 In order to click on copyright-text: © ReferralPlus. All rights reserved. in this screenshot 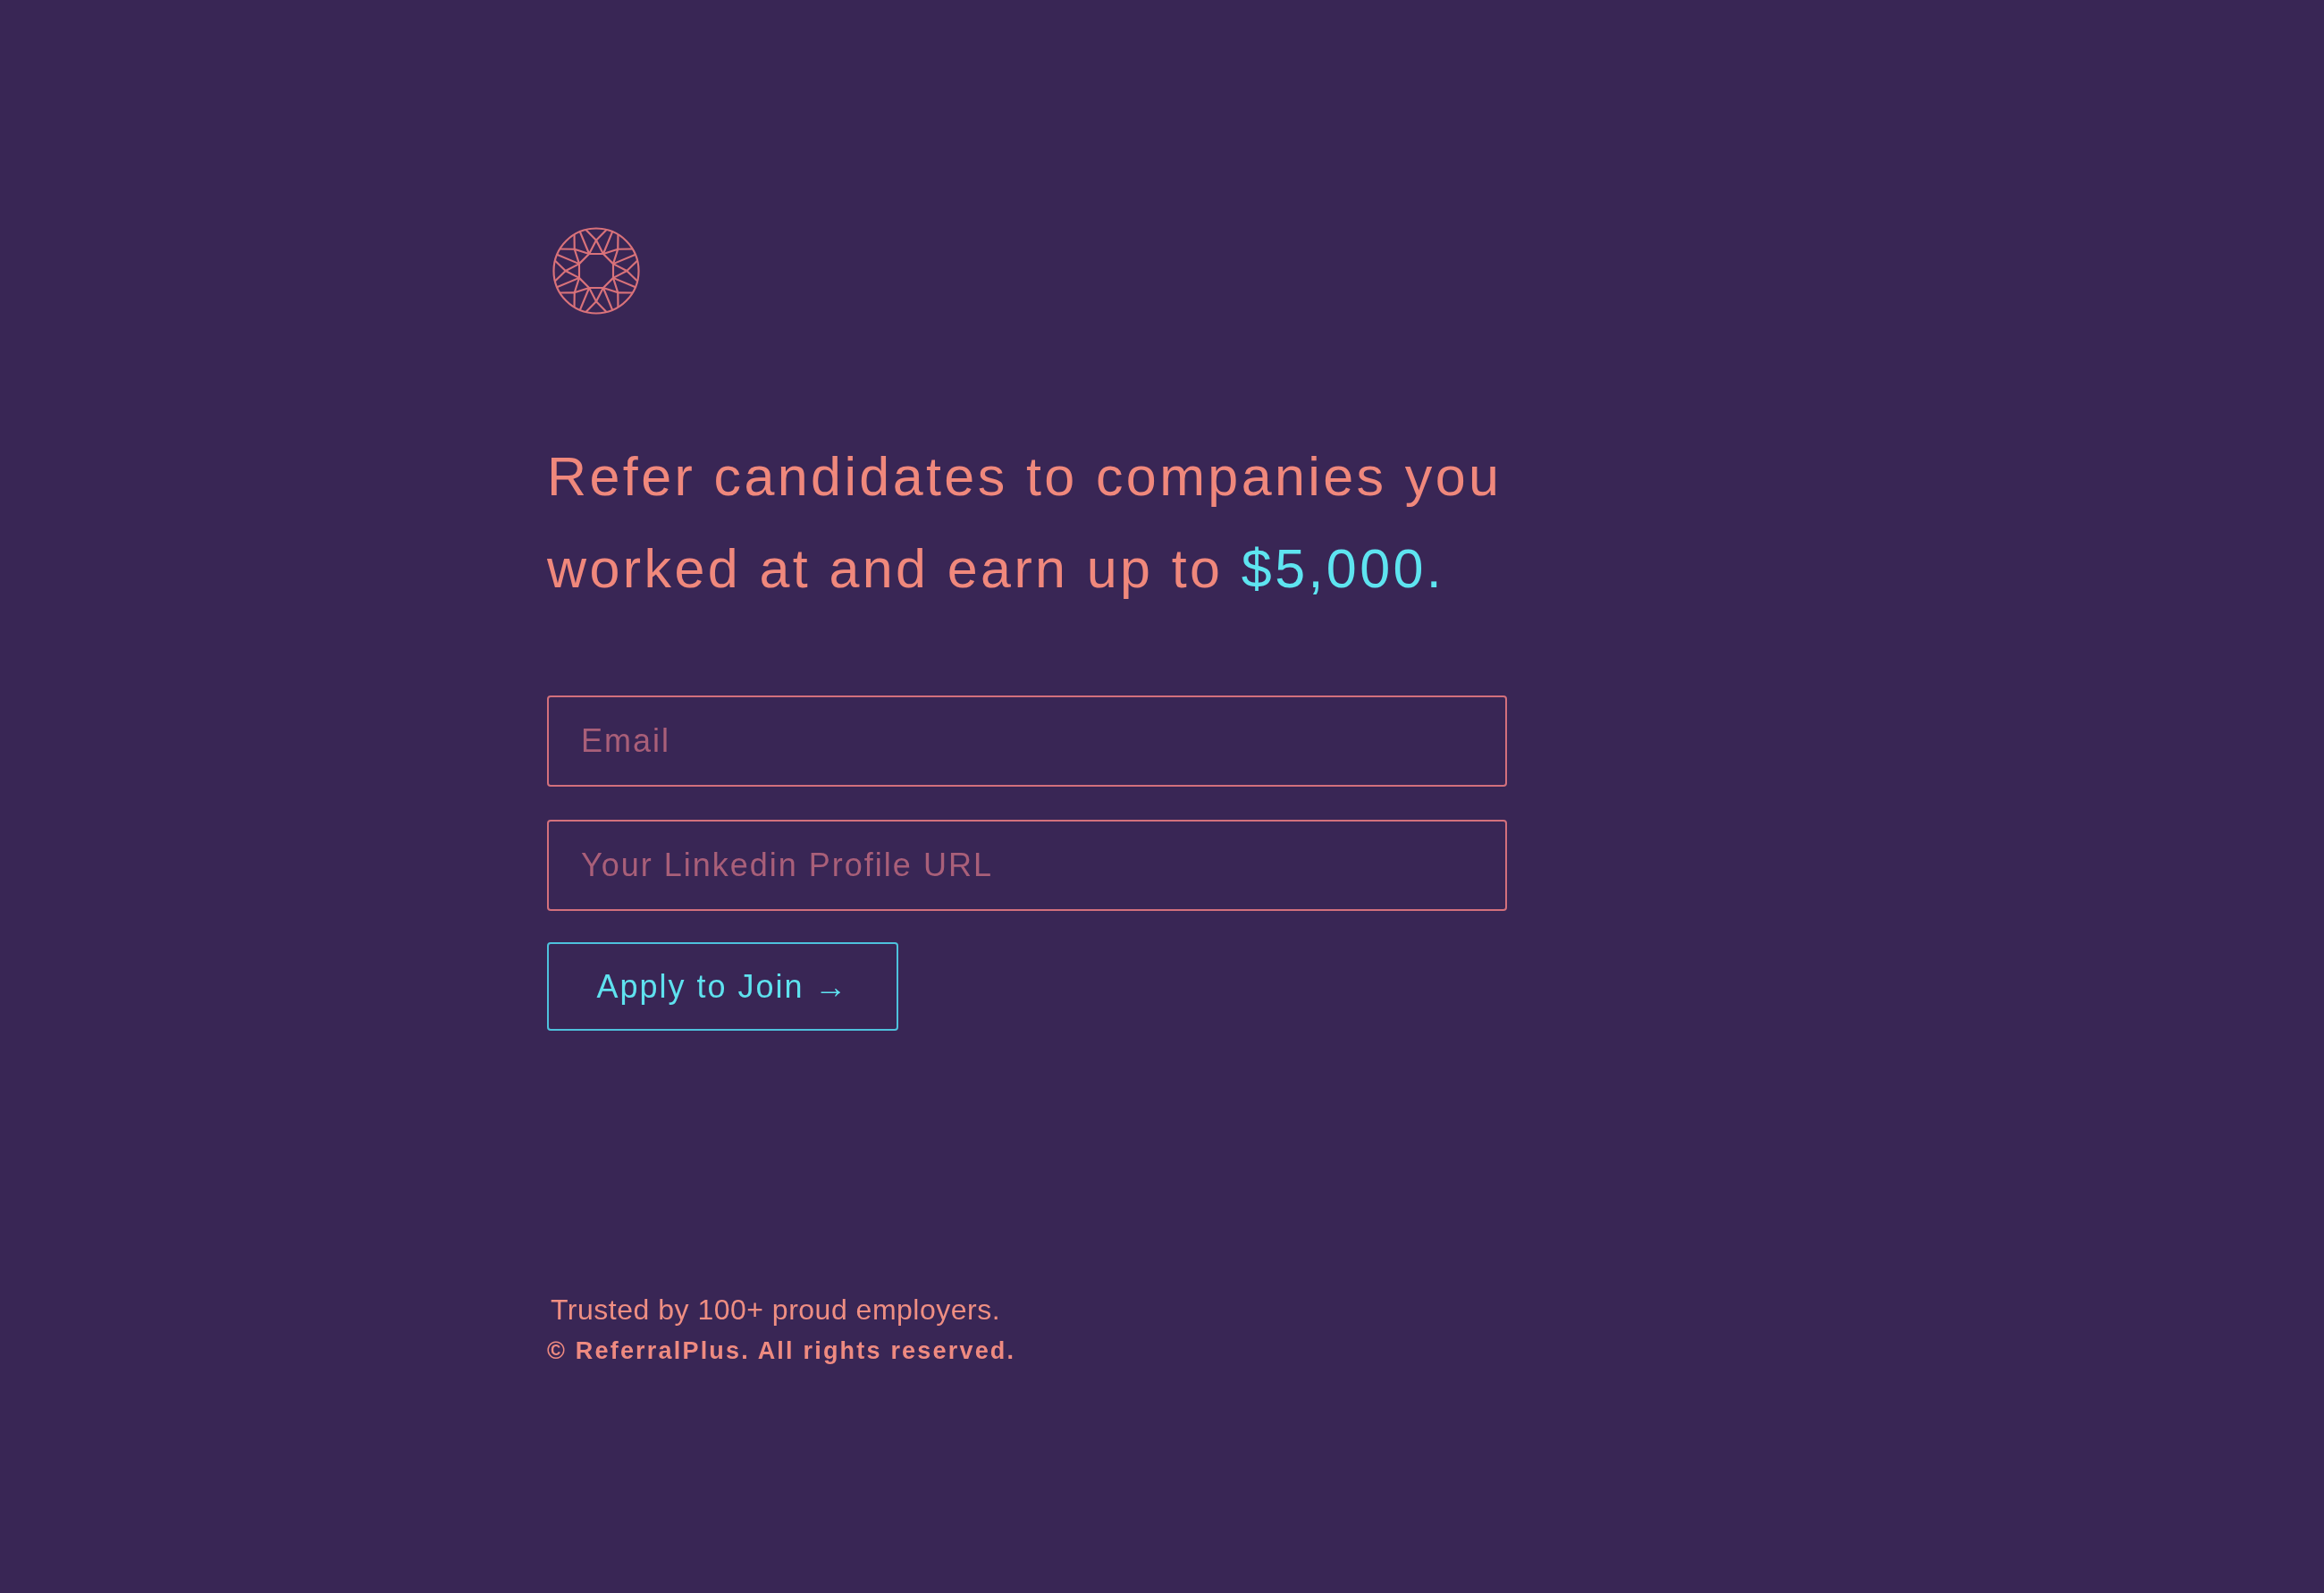, I will do `click(782, 1351)`.